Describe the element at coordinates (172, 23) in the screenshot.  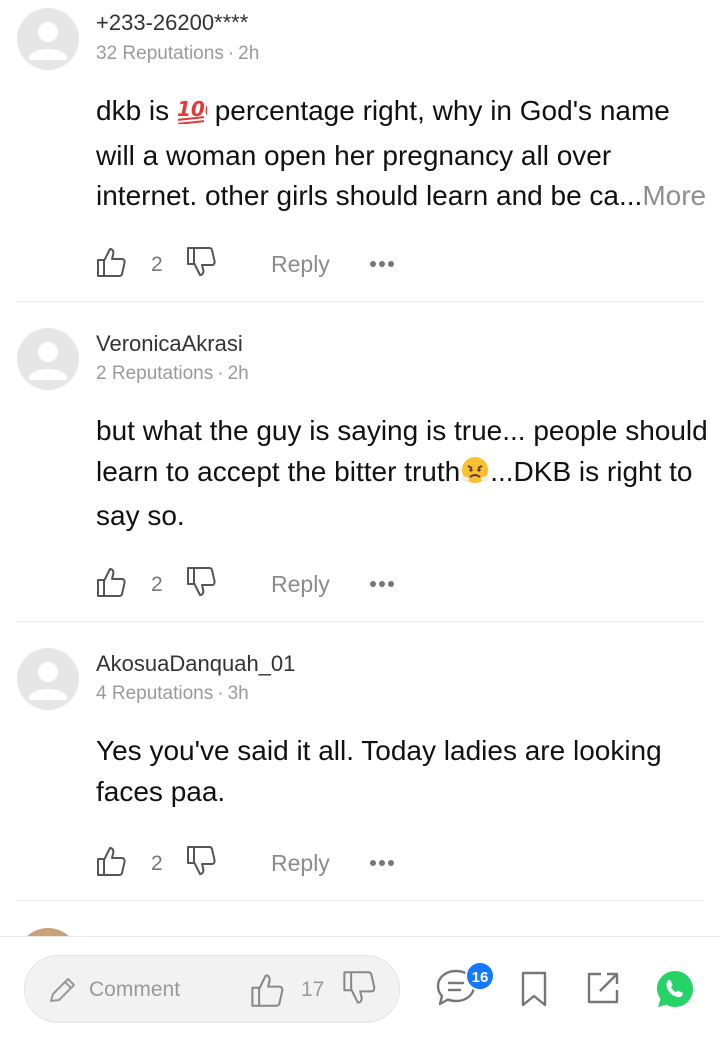
I see `comment-author: +233-26200****` at that location.